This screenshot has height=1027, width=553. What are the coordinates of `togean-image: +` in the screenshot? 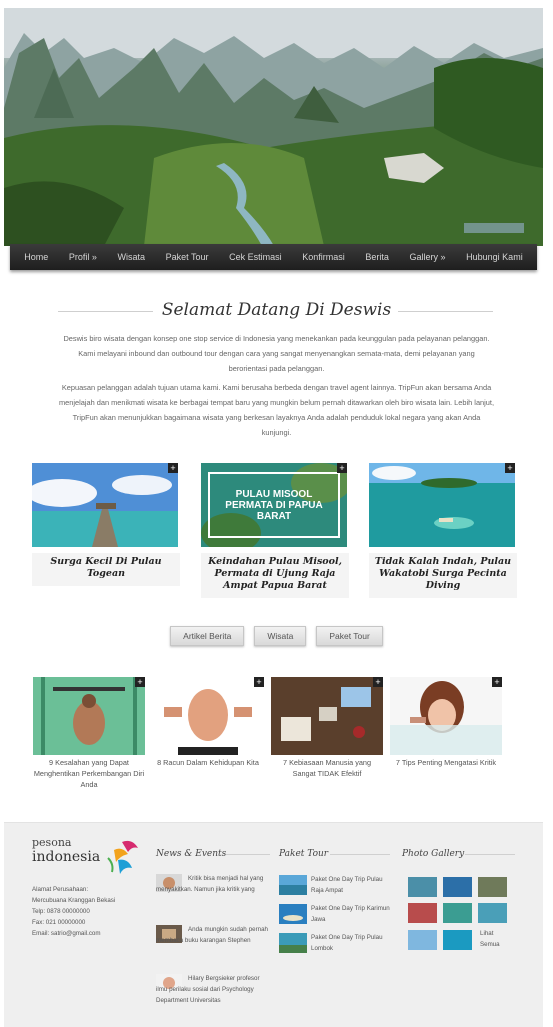 It's located at (105, 505).